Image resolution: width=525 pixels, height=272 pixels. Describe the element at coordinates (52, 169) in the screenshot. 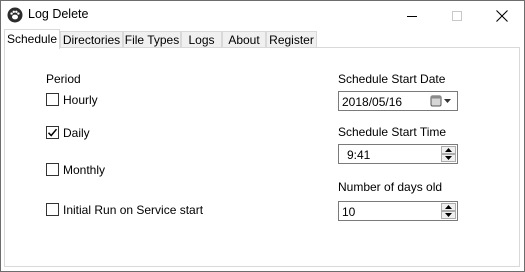

I see `monthly-checkbox` at that location.